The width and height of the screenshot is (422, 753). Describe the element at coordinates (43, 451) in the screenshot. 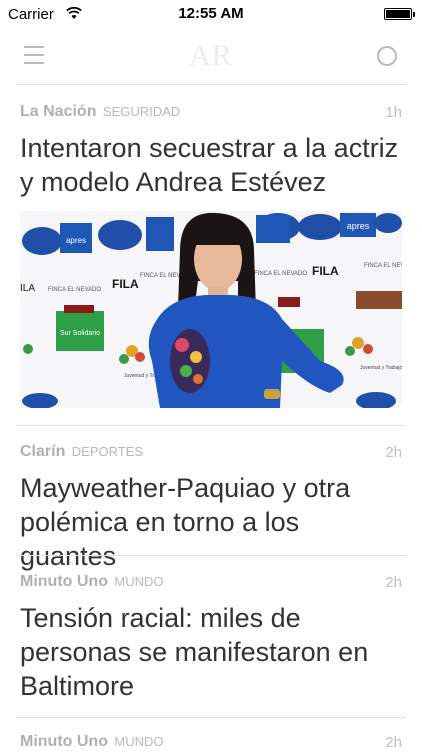

I see `article-source: Clarín` at that location.